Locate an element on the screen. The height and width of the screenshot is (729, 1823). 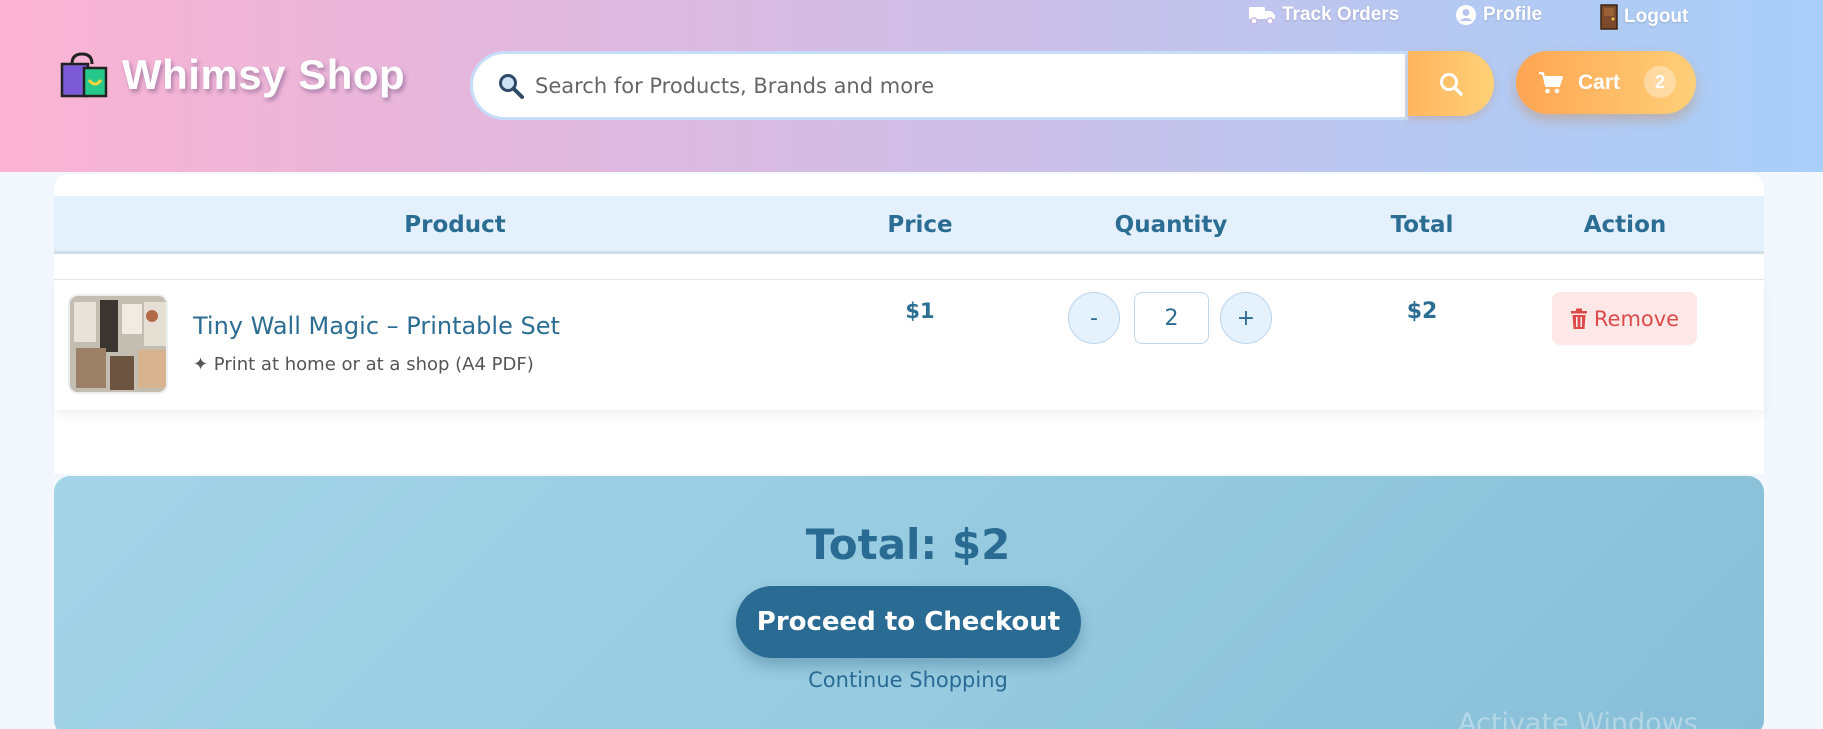
cart-count-badge: 2 is located at coordinates (1660, 82).